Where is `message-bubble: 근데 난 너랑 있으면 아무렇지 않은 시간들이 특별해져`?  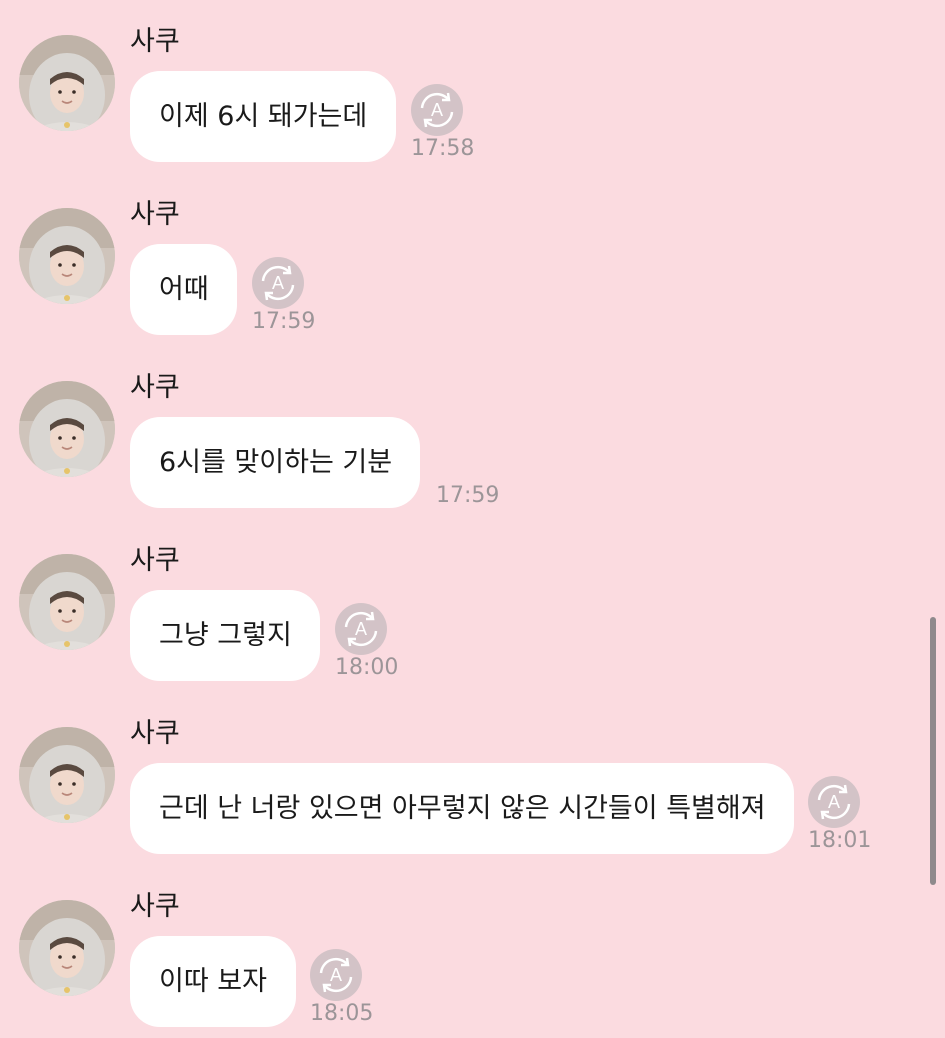 message-bubble: 근데 난 너랑 있으면 아무렇지 않은 시간들이 특별해져 is located at coordinates (462, 808).